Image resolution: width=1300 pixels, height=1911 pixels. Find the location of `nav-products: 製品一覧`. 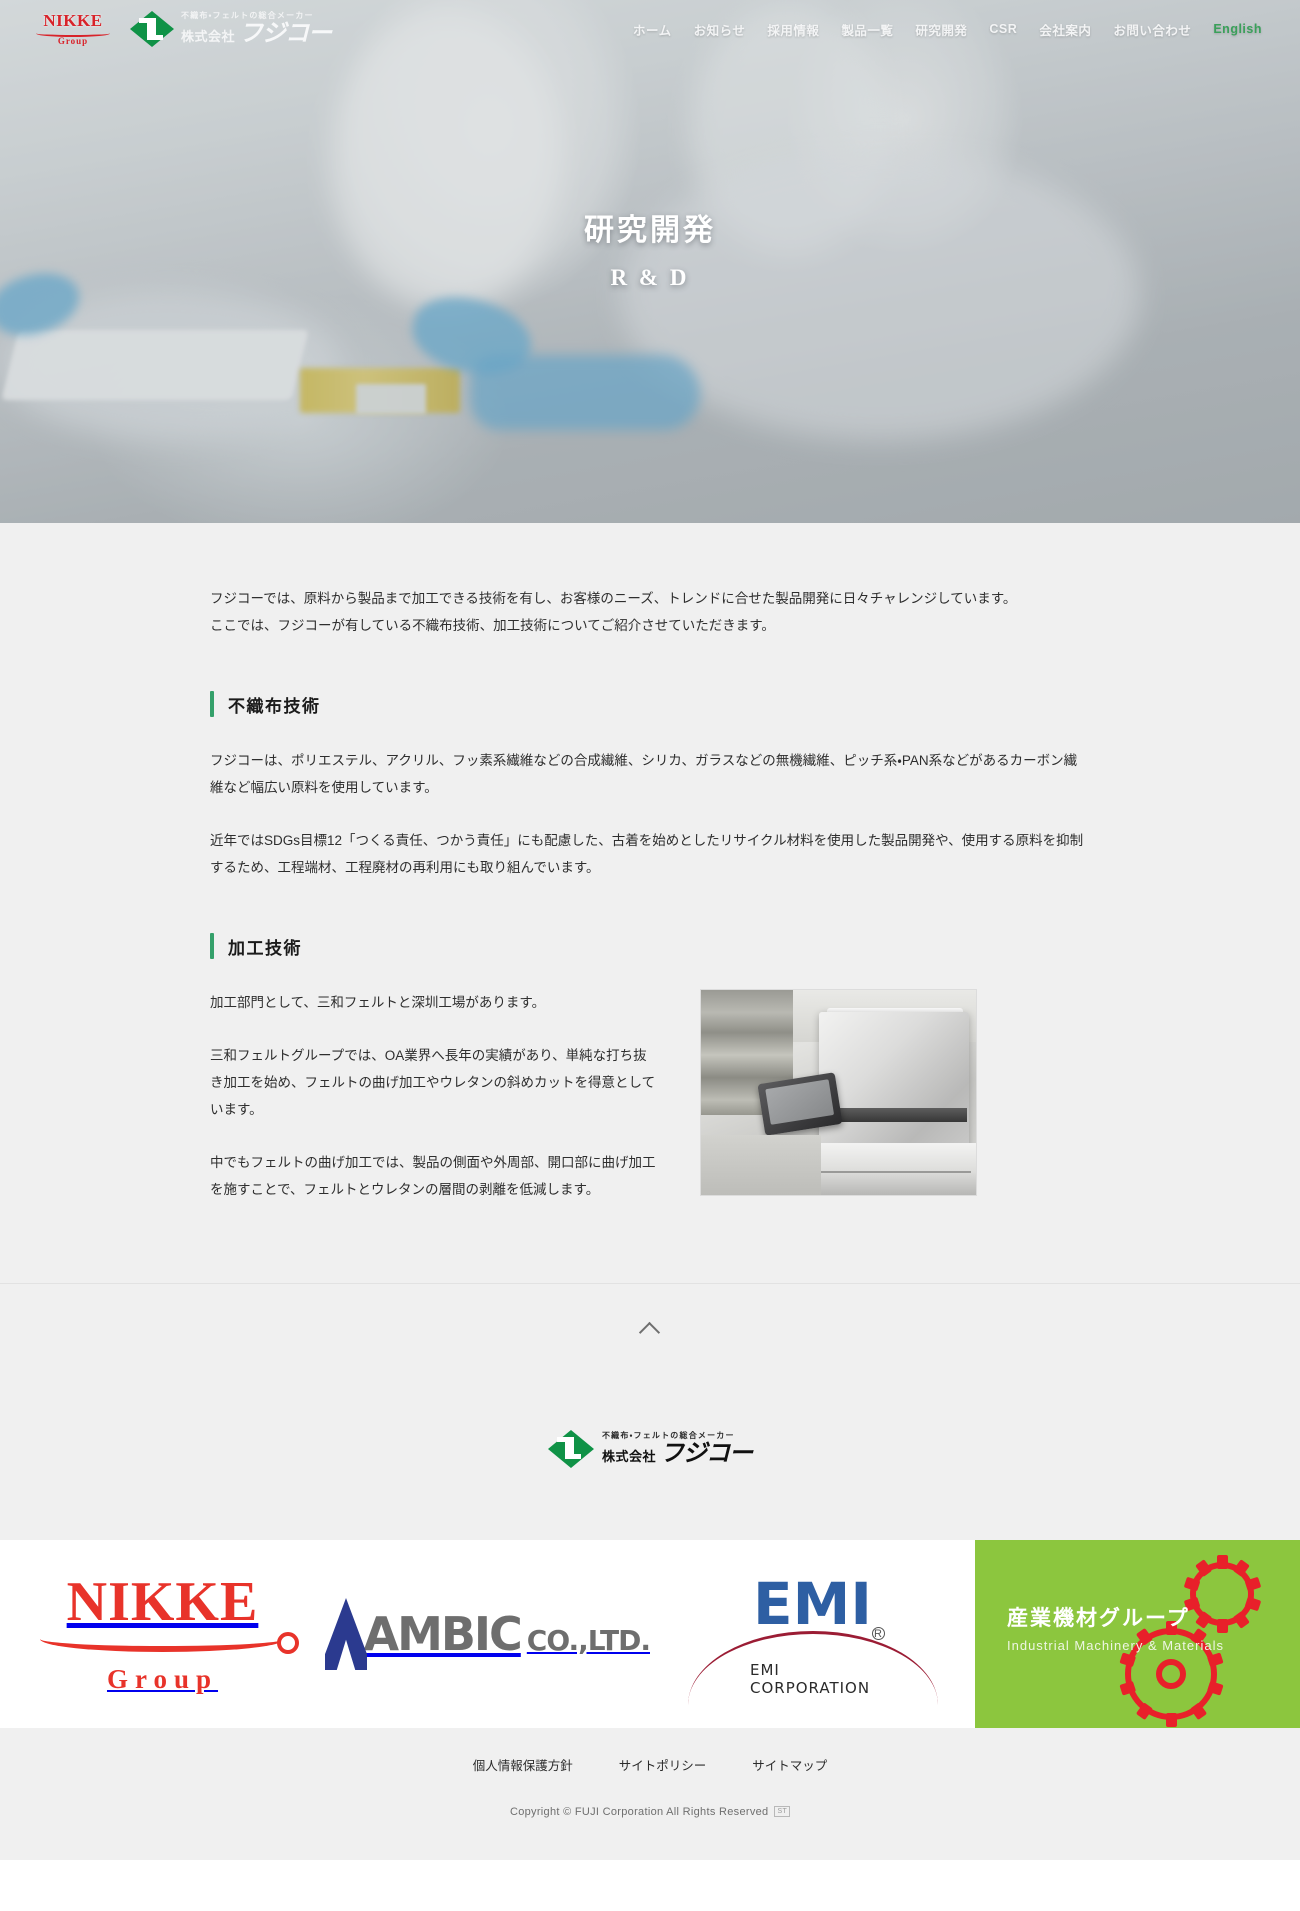

nav-products: 製品一覧 is located at coordinates (867, 29).